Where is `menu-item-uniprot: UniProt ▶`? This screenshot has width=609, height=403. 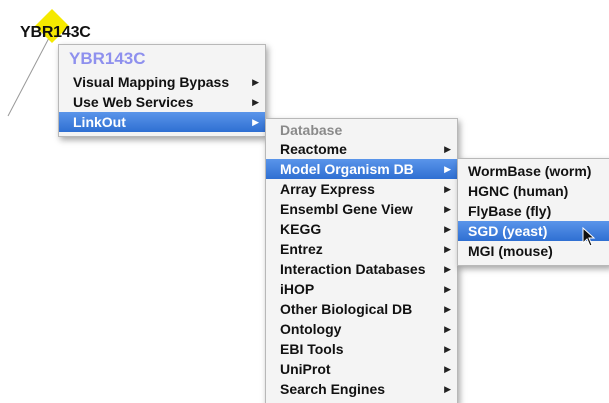 menu-item-uniprot: UniProt ▶ is located at coordinates (361, 369).